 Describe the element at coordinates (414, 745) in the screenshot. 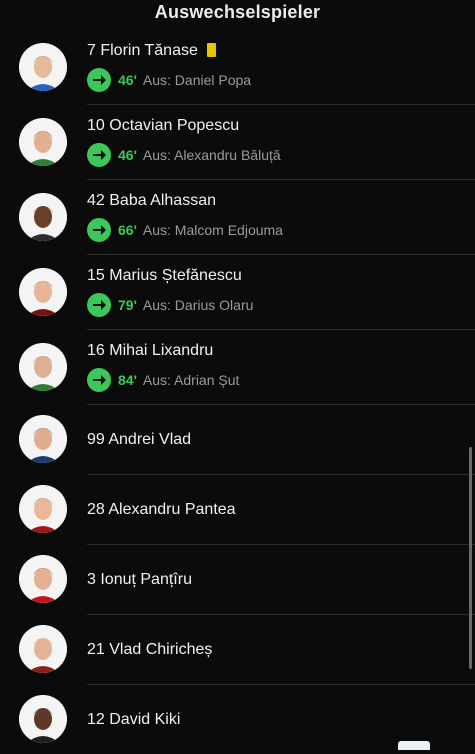

I see `ad-choices-badge` at that location.